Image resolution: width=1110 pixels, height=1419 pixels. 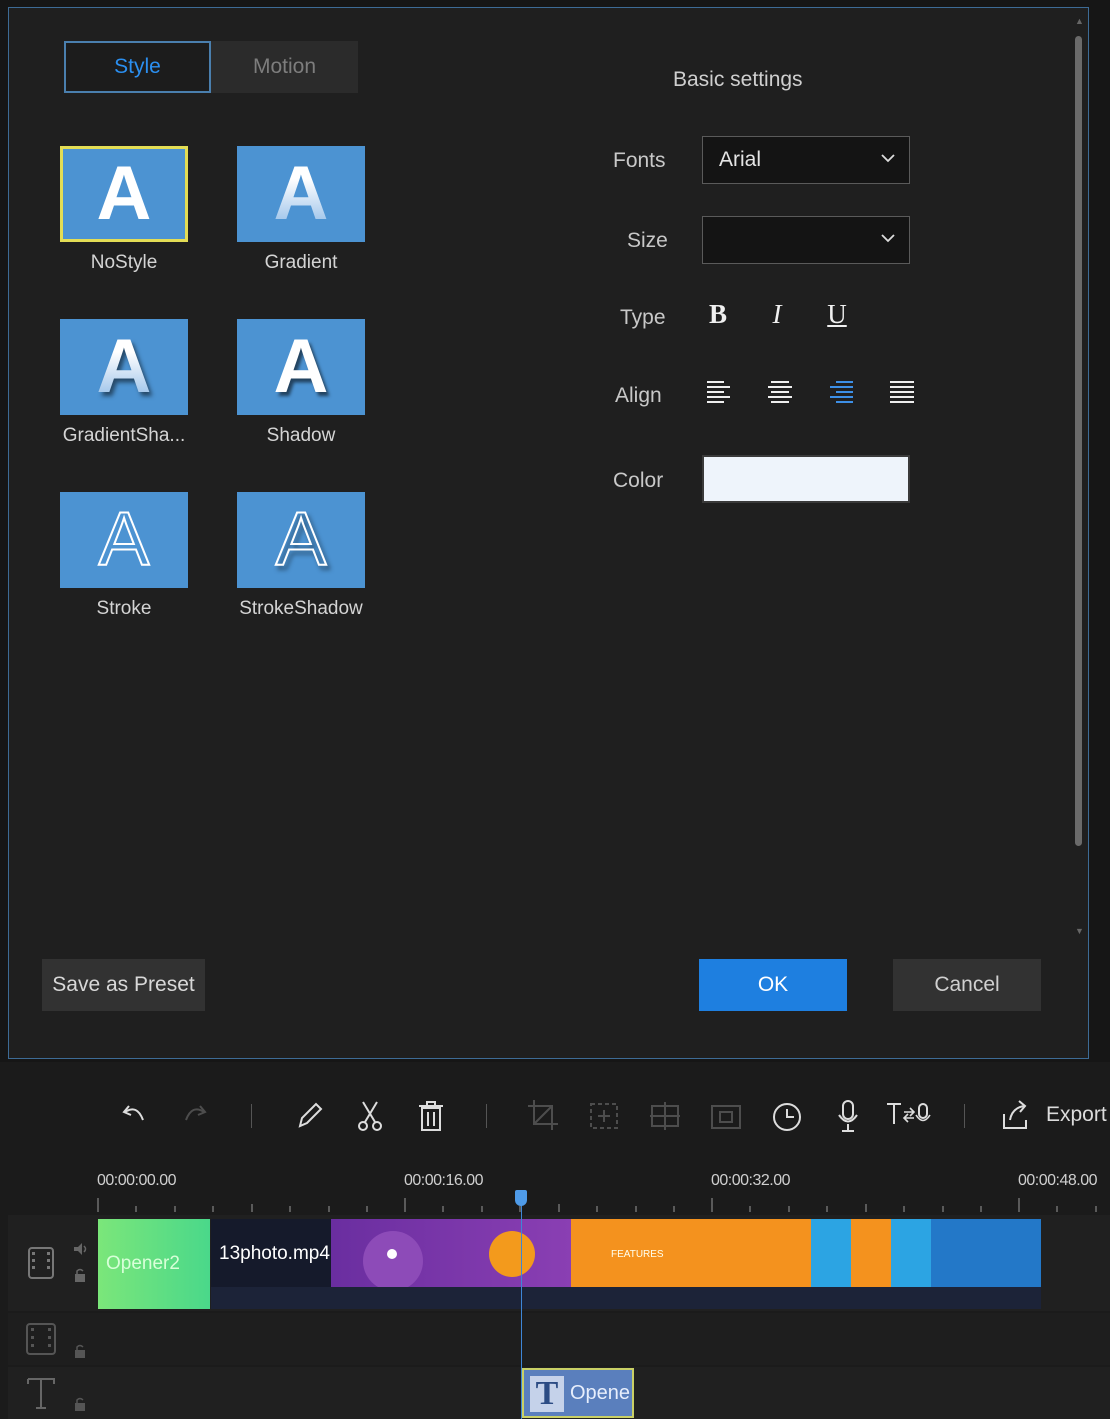 I want to click on style-nostyle: A NoStyle, so click(x=124, y=210).